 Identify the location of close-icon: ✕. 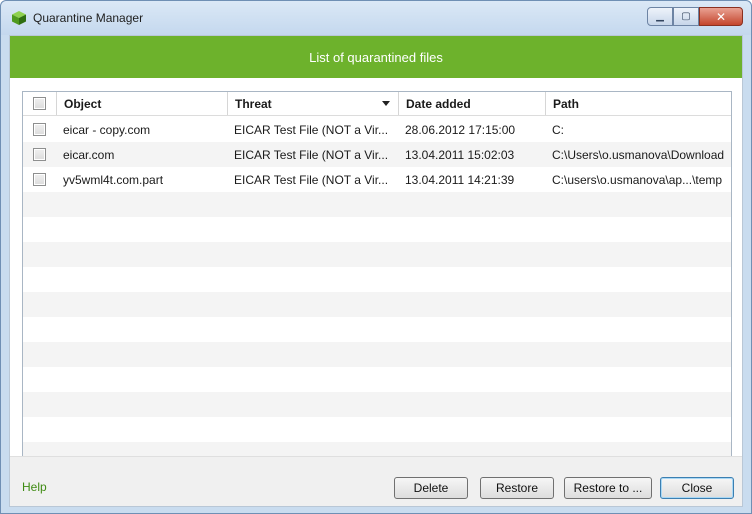
(721, 16).